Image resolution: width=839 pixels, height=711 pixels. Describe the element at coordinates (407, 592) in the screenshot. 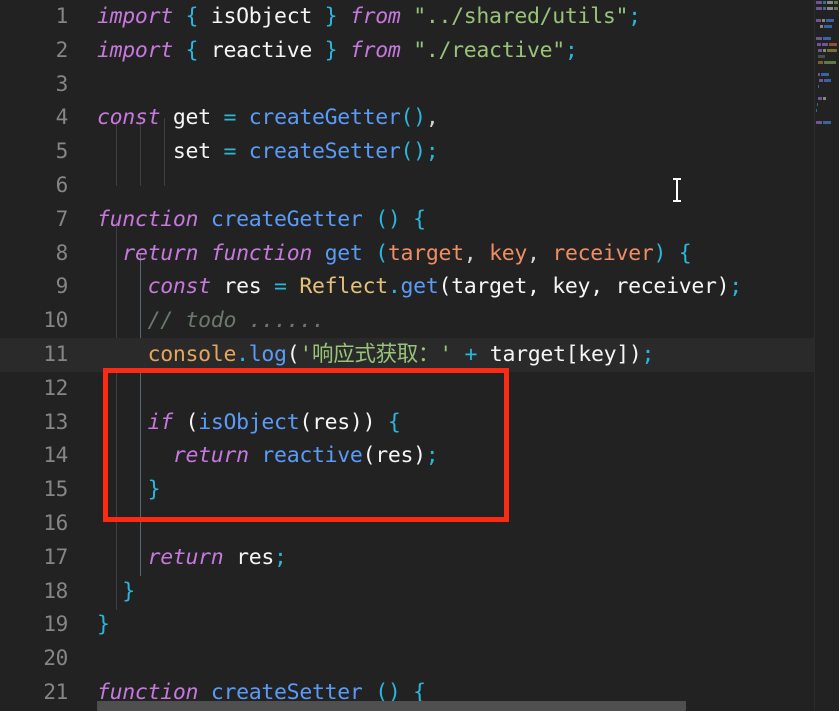

I see `code-line: 18 }` at that location.